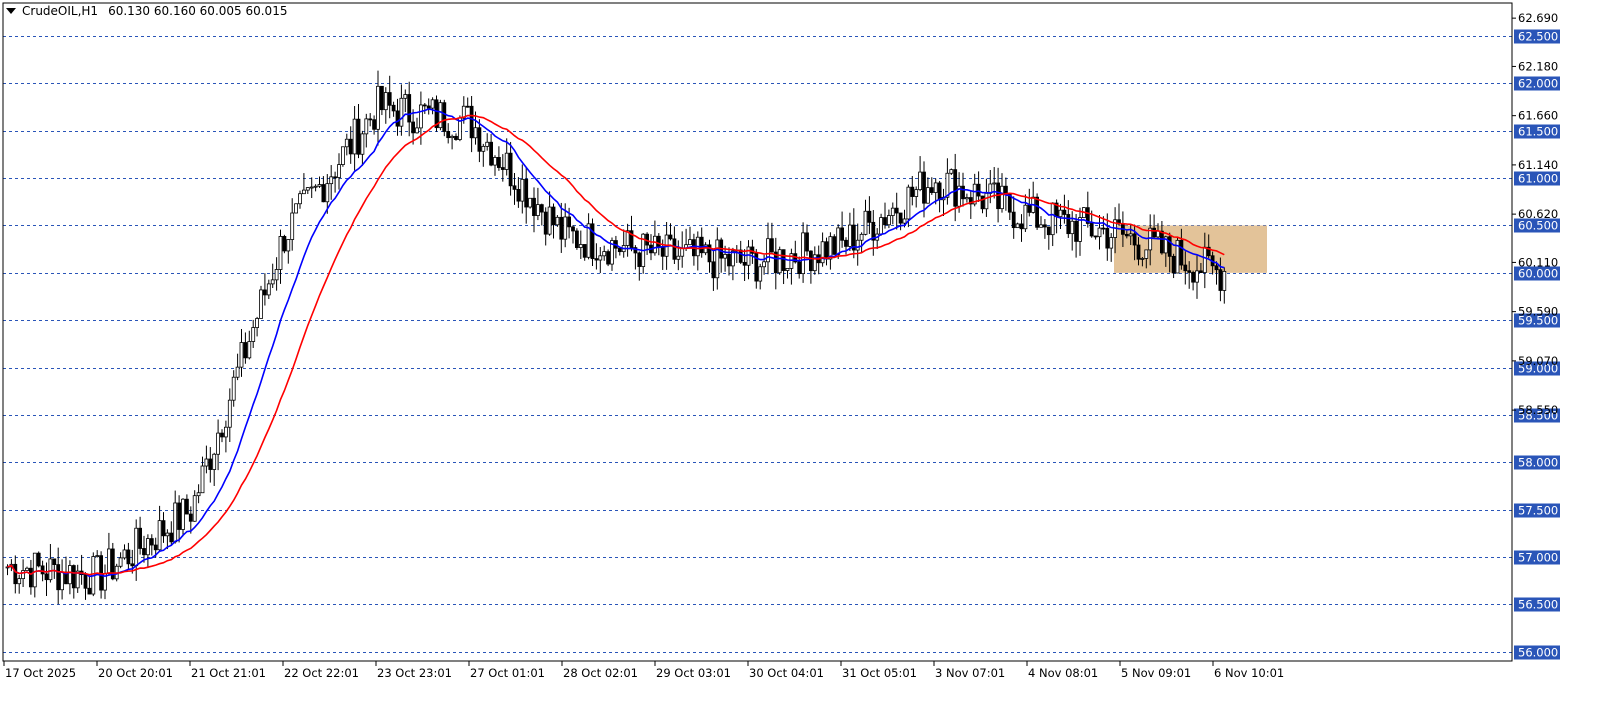  I want to click on time-tick-label: 6 Nov 10:01, so click(1249, 673).